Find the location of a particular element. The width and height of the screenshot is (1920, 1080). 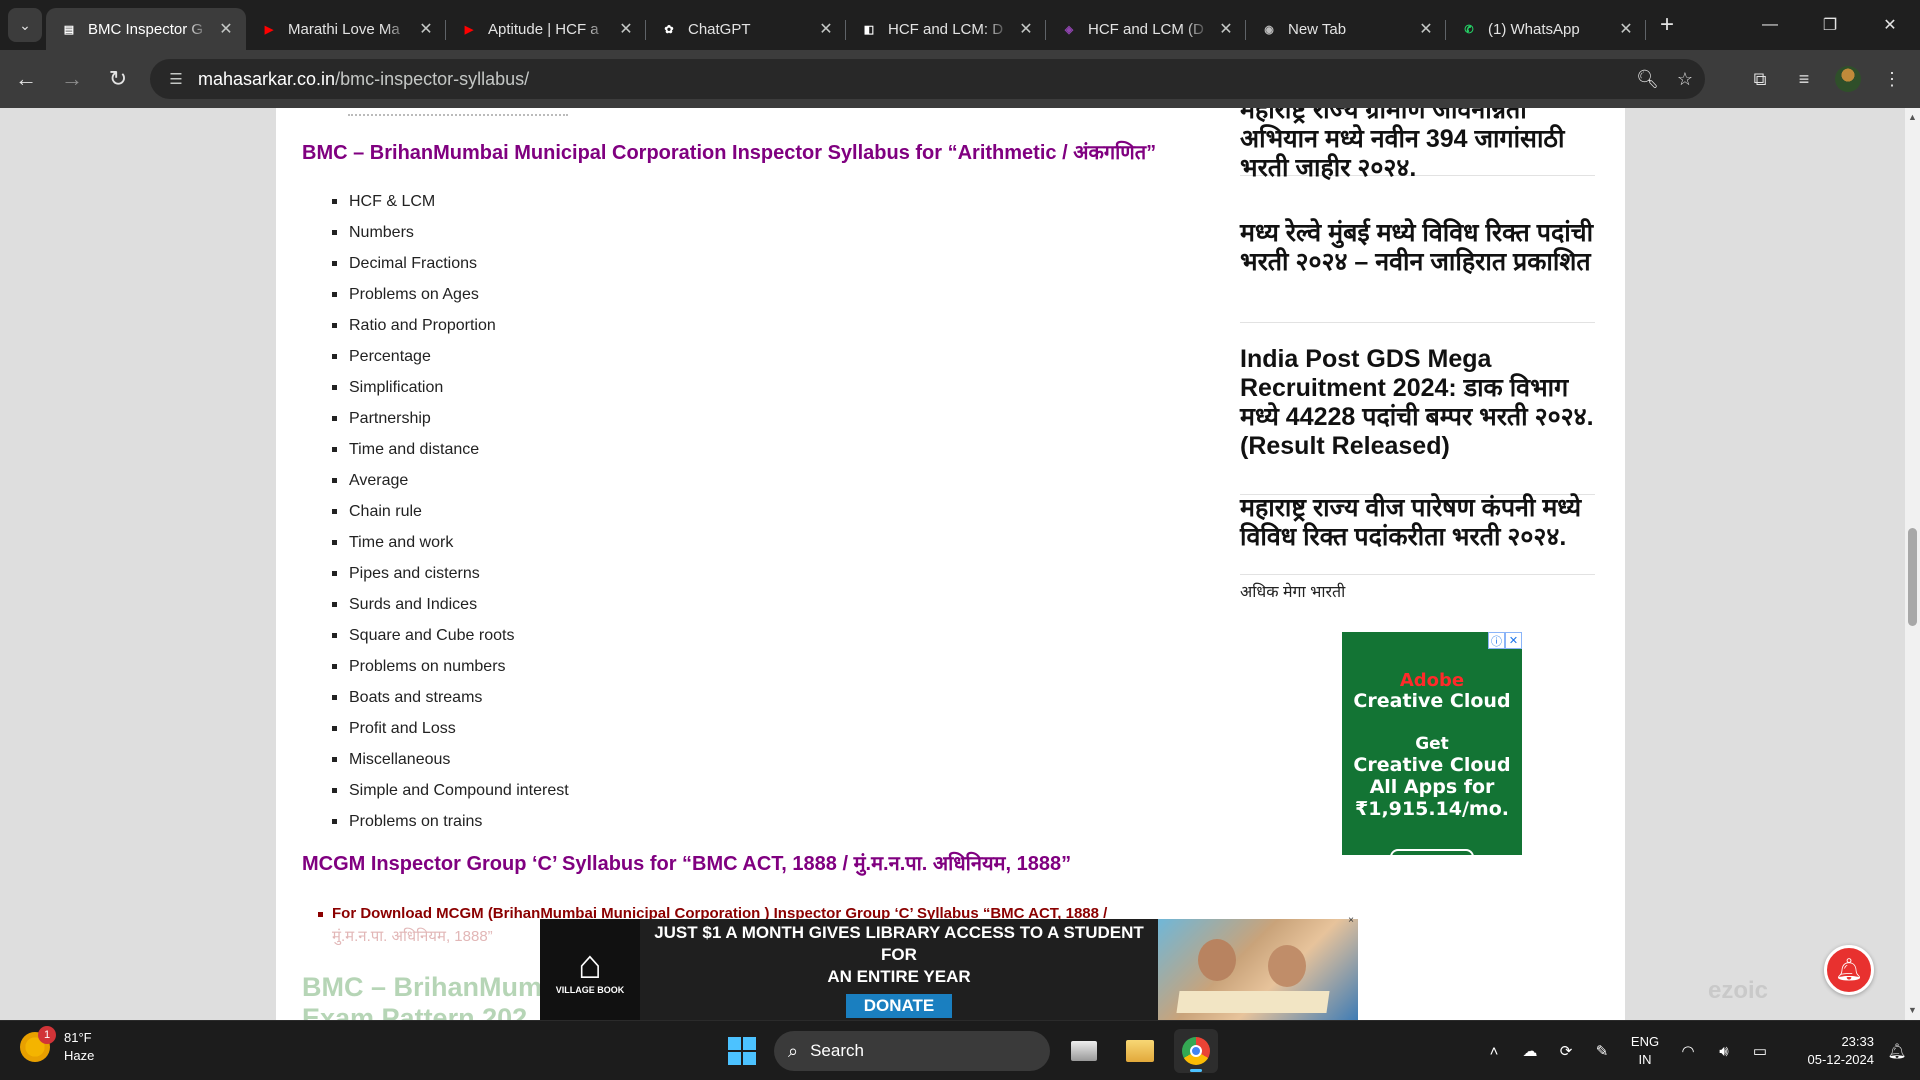

tab-title: (1) WhatsApp is located at coordinates (1534, 29).